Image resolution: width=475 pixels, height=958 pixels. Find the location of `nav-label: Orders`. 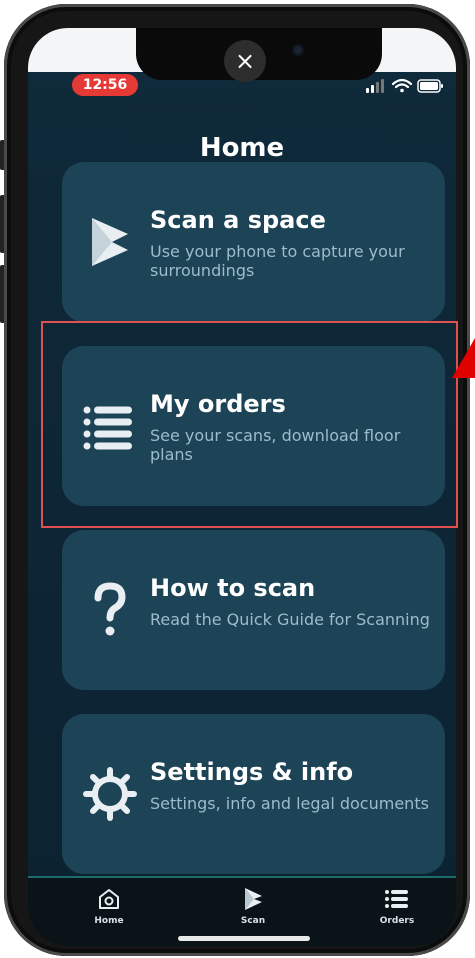

nav-label: Orders is located at coordinates (397, 921).